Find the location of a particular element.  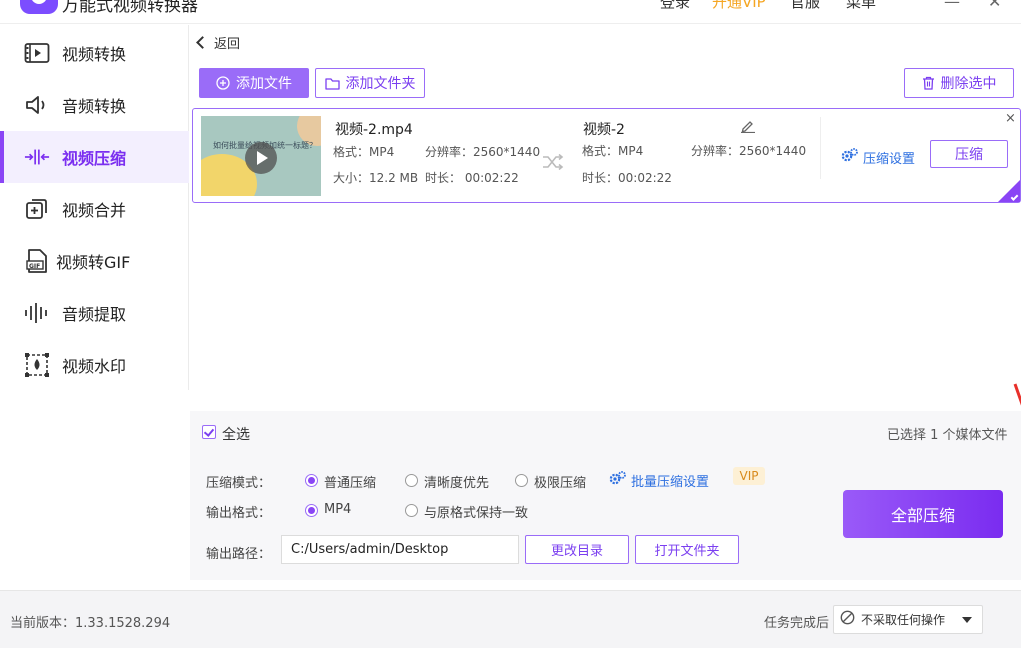

source-file-name: 视频-2.mp4 is located at coordinates (374, 130).